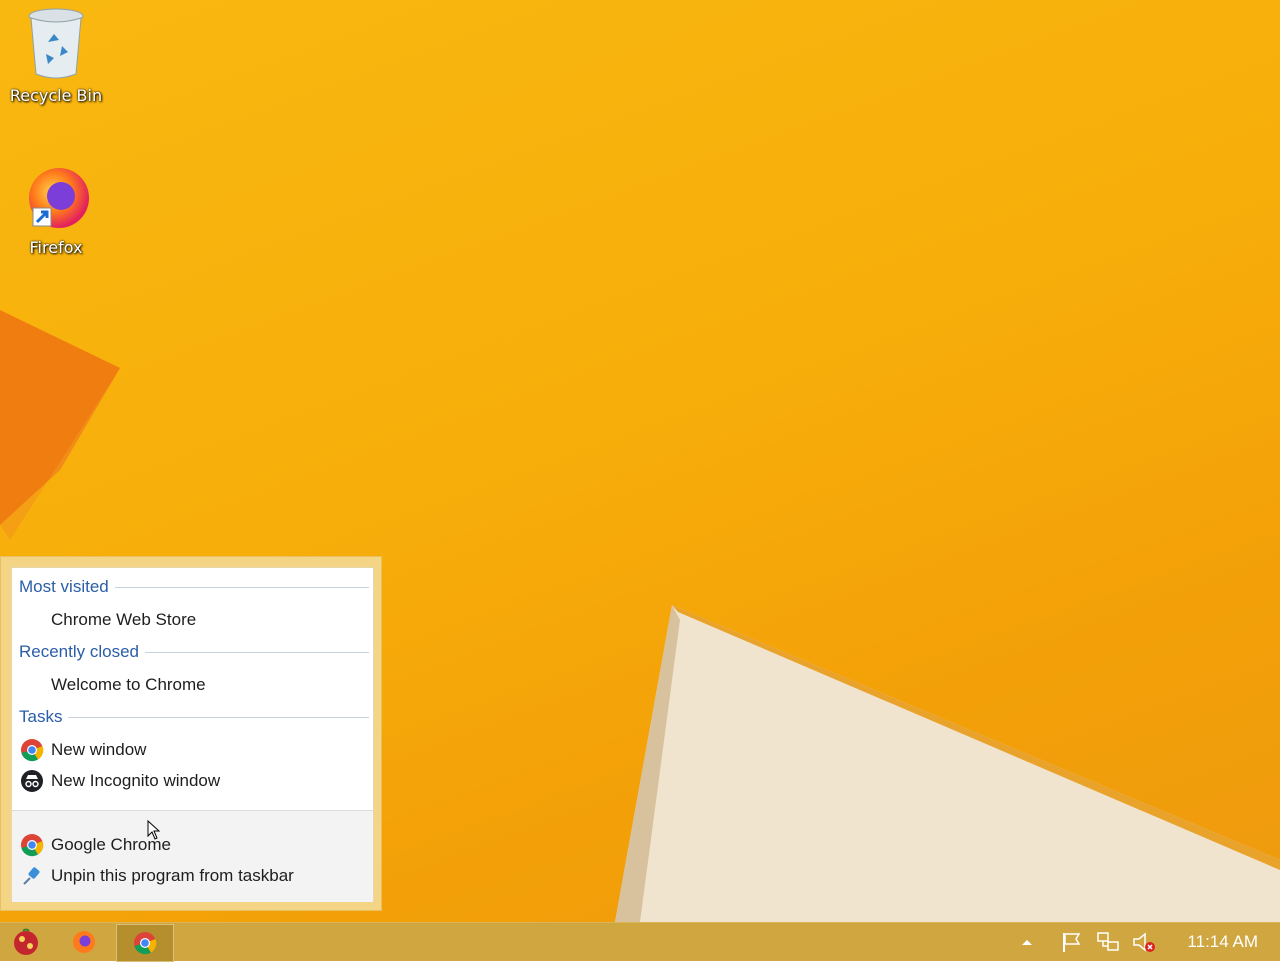  Describe the element at coordinates (32, 876) in the screenshot. I see `pin-icon` at that location.